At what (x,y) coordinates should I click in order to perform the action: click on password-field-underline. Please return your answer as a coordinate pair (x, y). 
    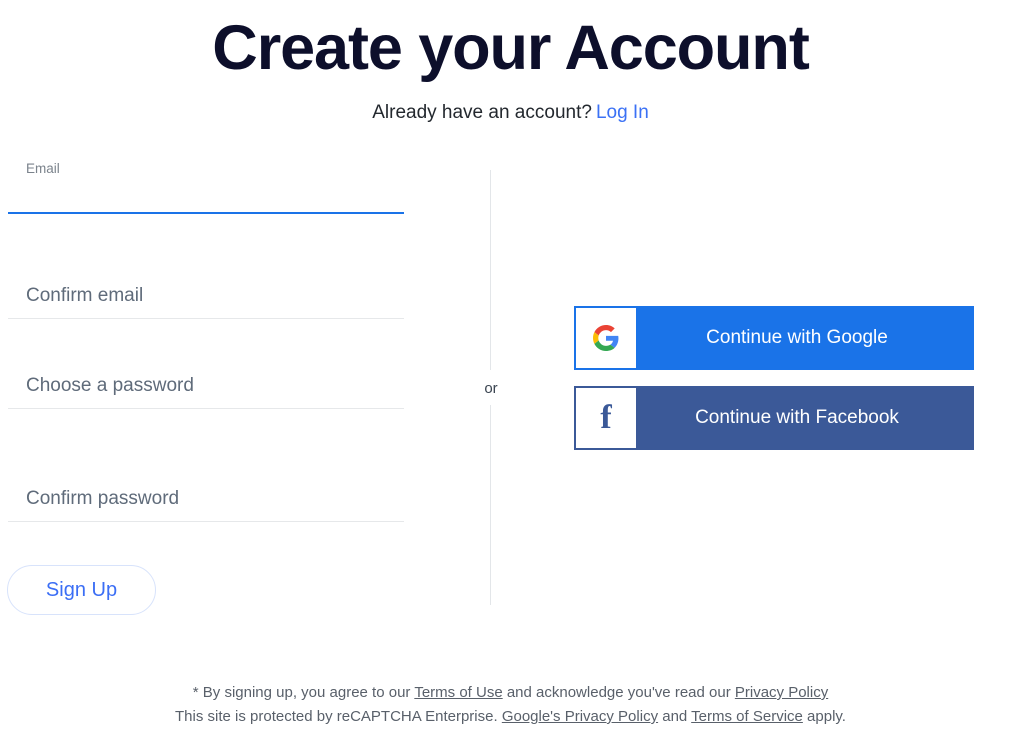
    Looking at the image, I should click on (206, 408).